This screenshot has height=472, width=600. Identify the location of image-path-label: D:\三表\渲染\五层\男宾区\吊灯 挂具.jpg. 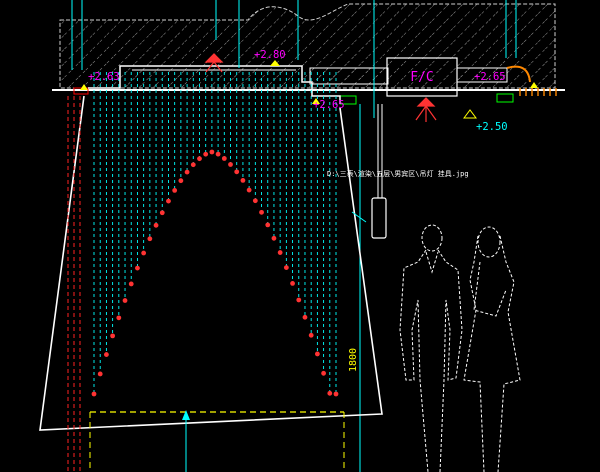
(398, 173).